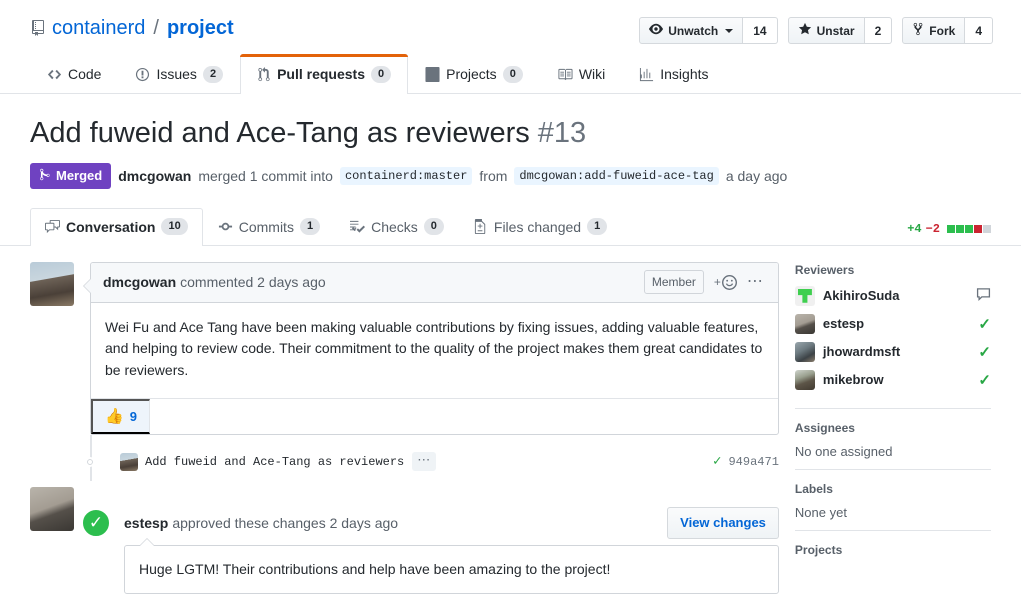 The image size is (1021, 612). I want to click on watch-count: 14, so click(760, 30).